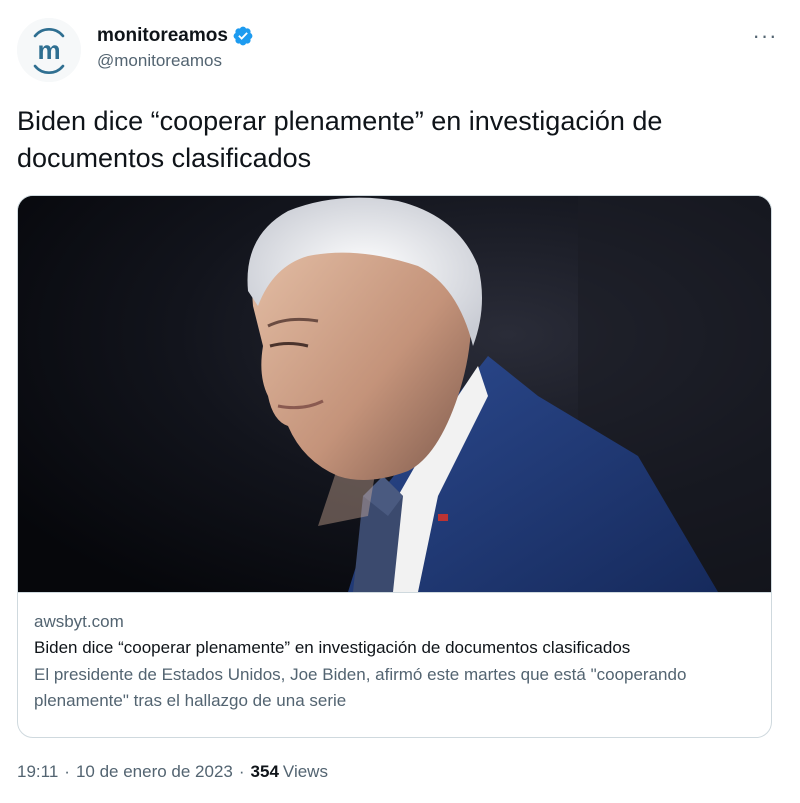  Describe the element at coordinates (264, 771) in the screenshot. I see `views-count: 354` at that location.